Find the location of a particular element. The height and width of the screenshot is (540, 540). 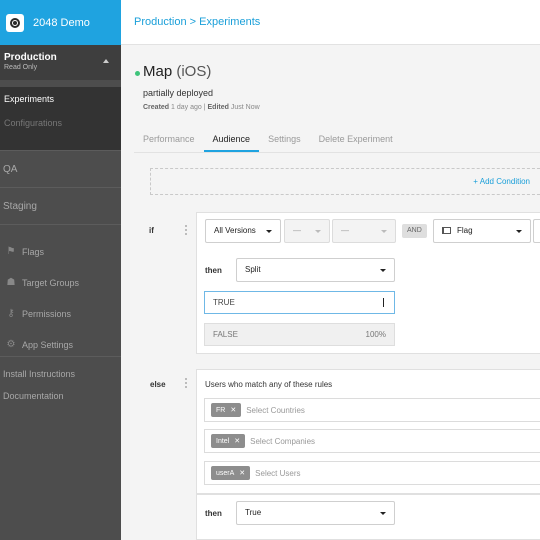

sidebar-item-documentation: Documentation is located at coordinates (60, 396).